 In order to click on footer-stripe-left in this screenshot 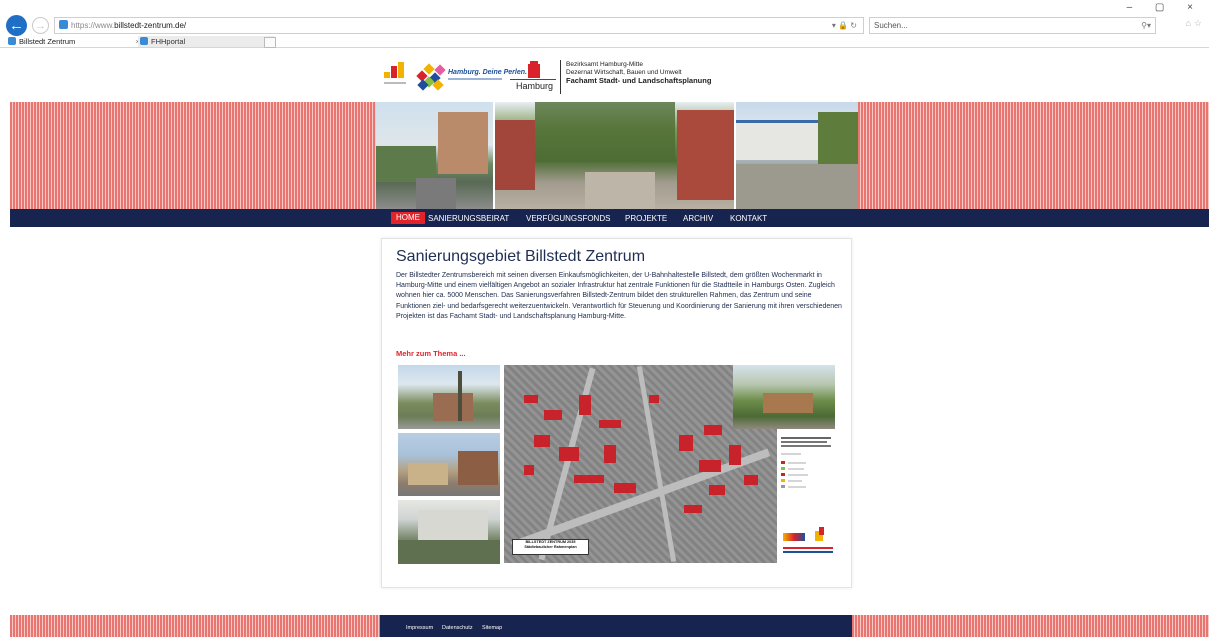, I will do `click(195, 626)`.